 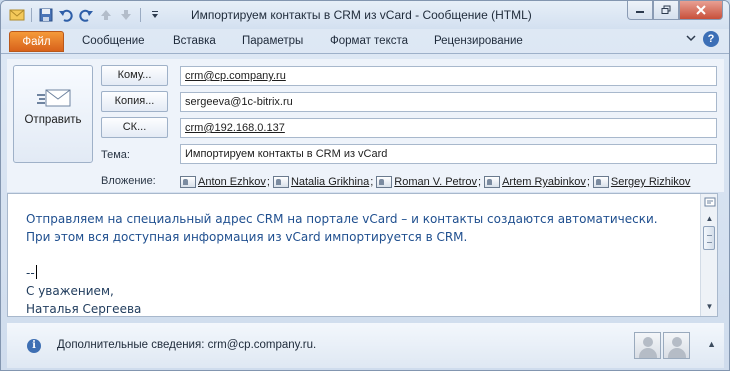 I want to click on undo-icon, so click(x=66, y=15).